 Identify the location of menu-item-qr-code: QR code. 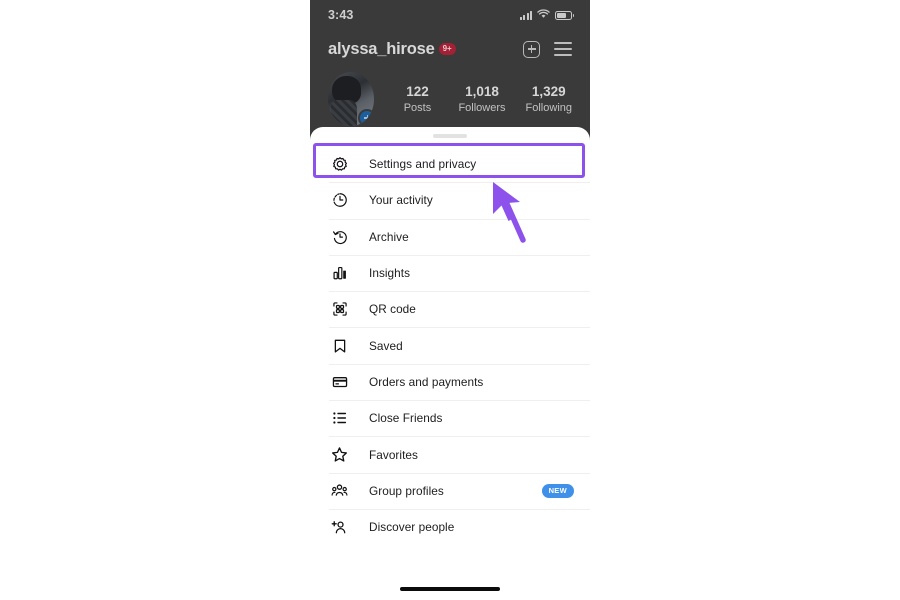
(450, 309).